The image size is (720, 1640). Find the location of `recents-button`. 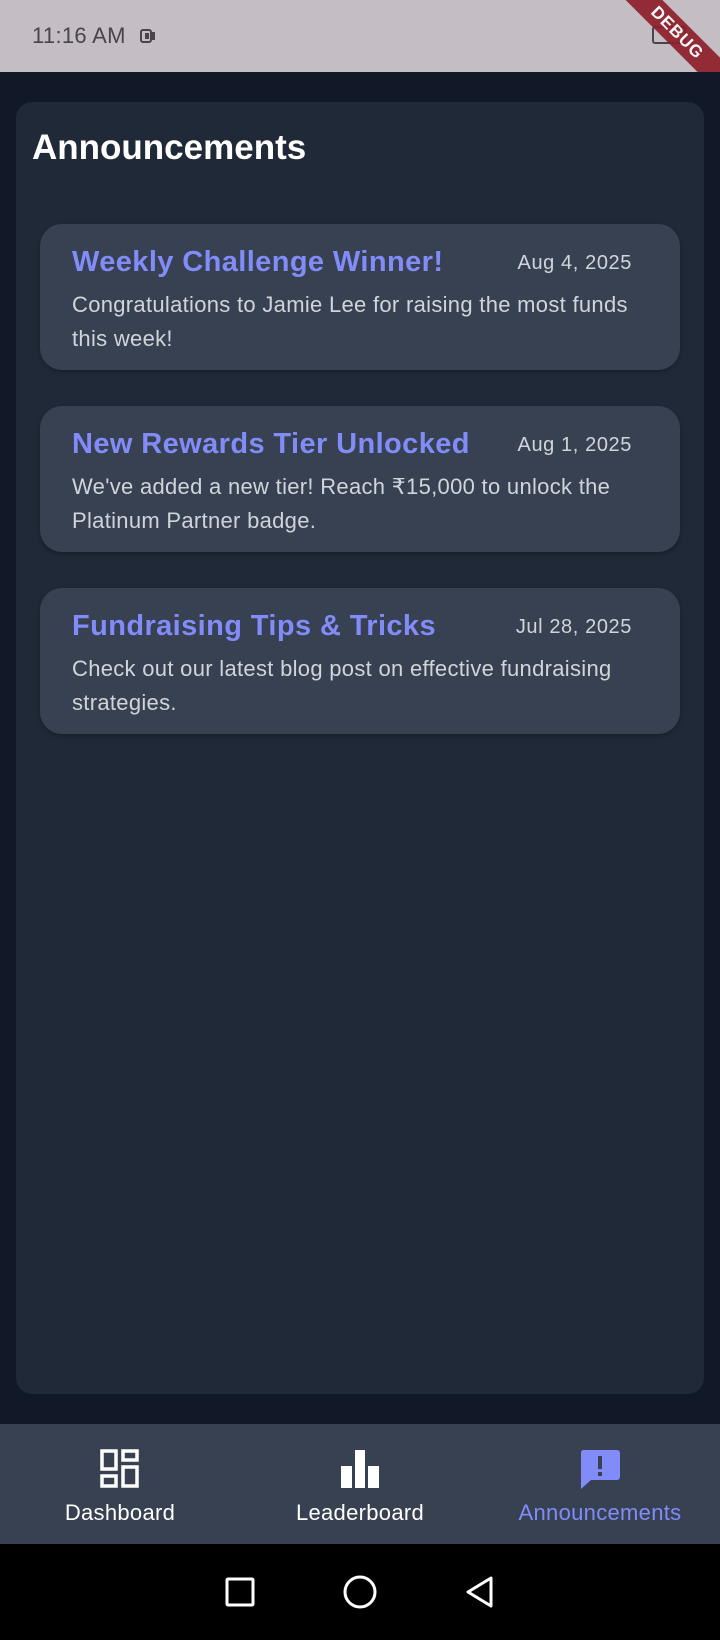

recents-button is located at coordinates (240, 1592).